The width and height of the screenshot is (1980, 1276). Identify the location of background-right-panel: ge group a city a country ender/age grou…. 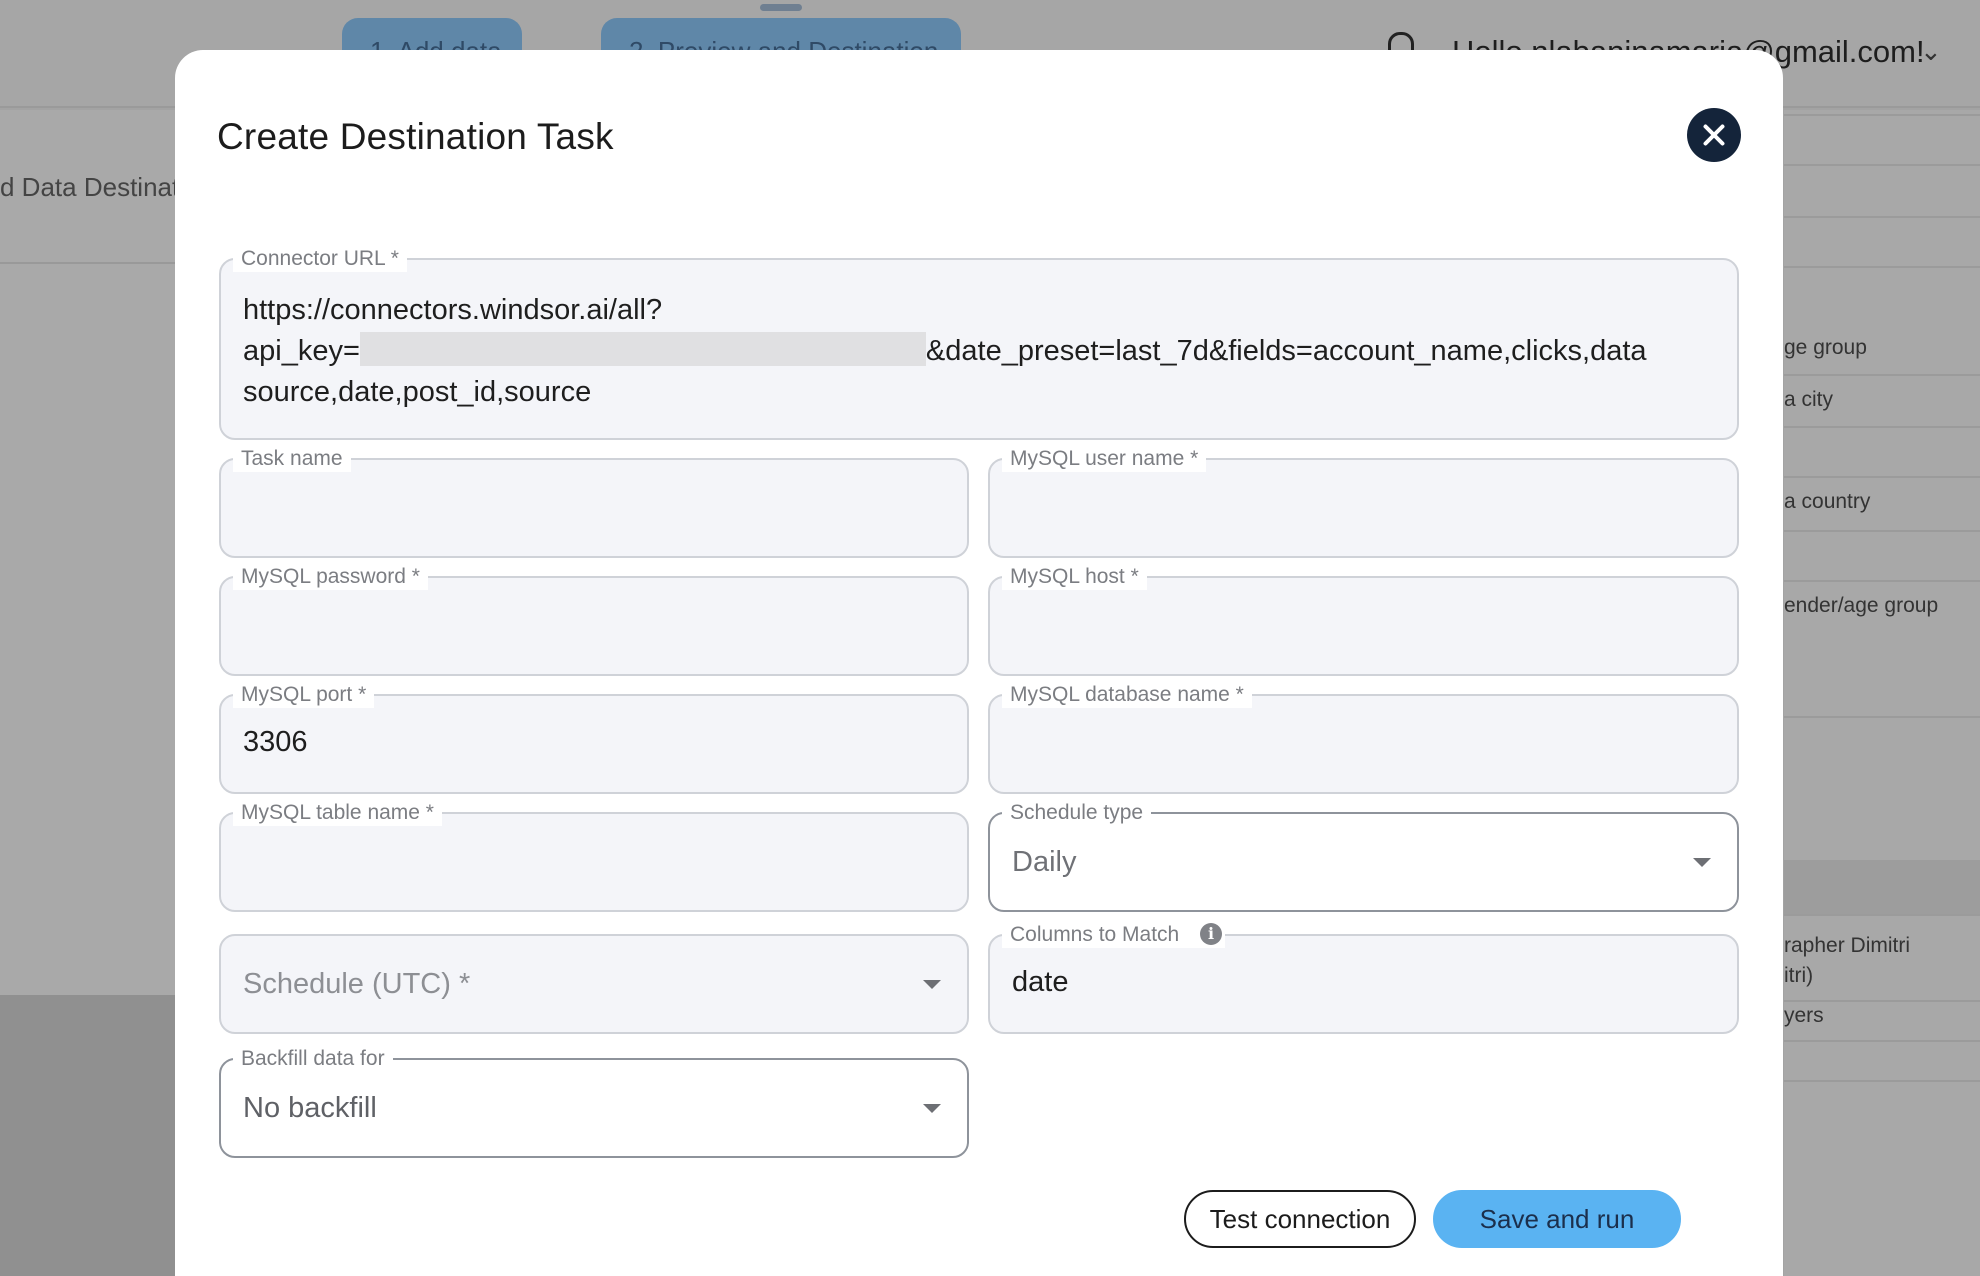
(1882, 693).